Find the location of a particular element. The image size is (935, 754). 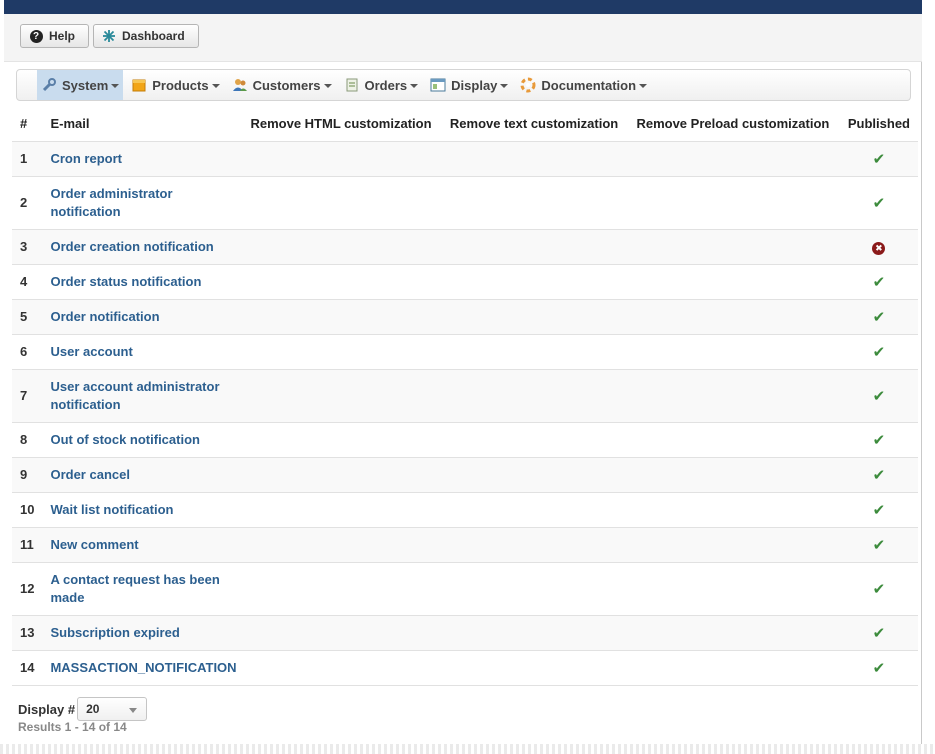

col-header-remove-preload: Remove Preload customization is located at coordinates (734, 124).